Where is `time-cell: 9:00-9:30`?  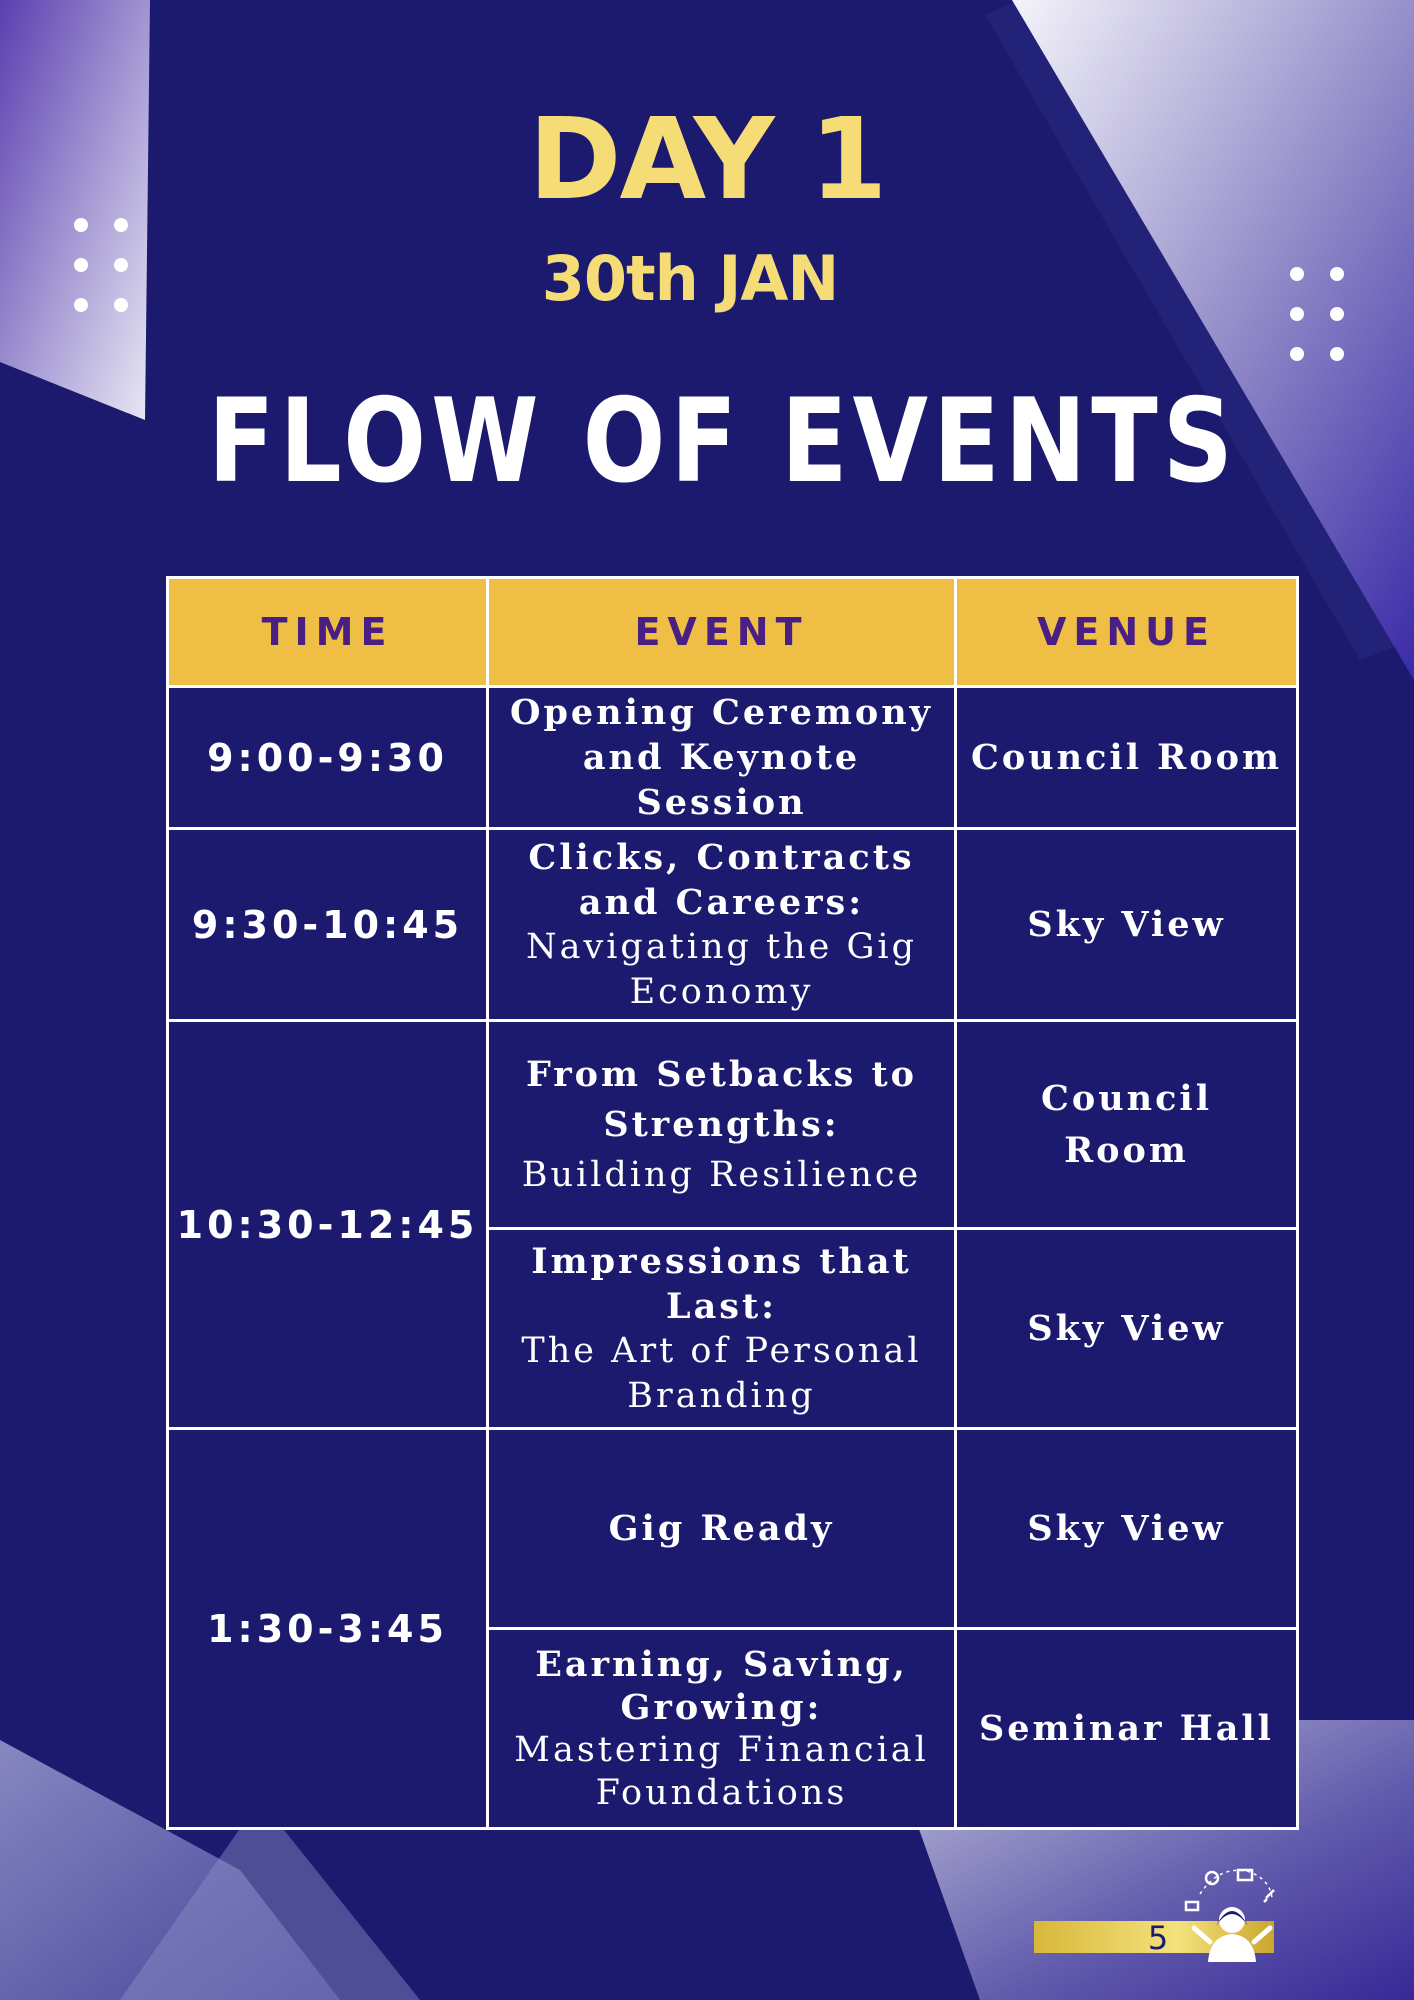
time-cell: 9:00-9:30 is located at coordinates (327, 757).